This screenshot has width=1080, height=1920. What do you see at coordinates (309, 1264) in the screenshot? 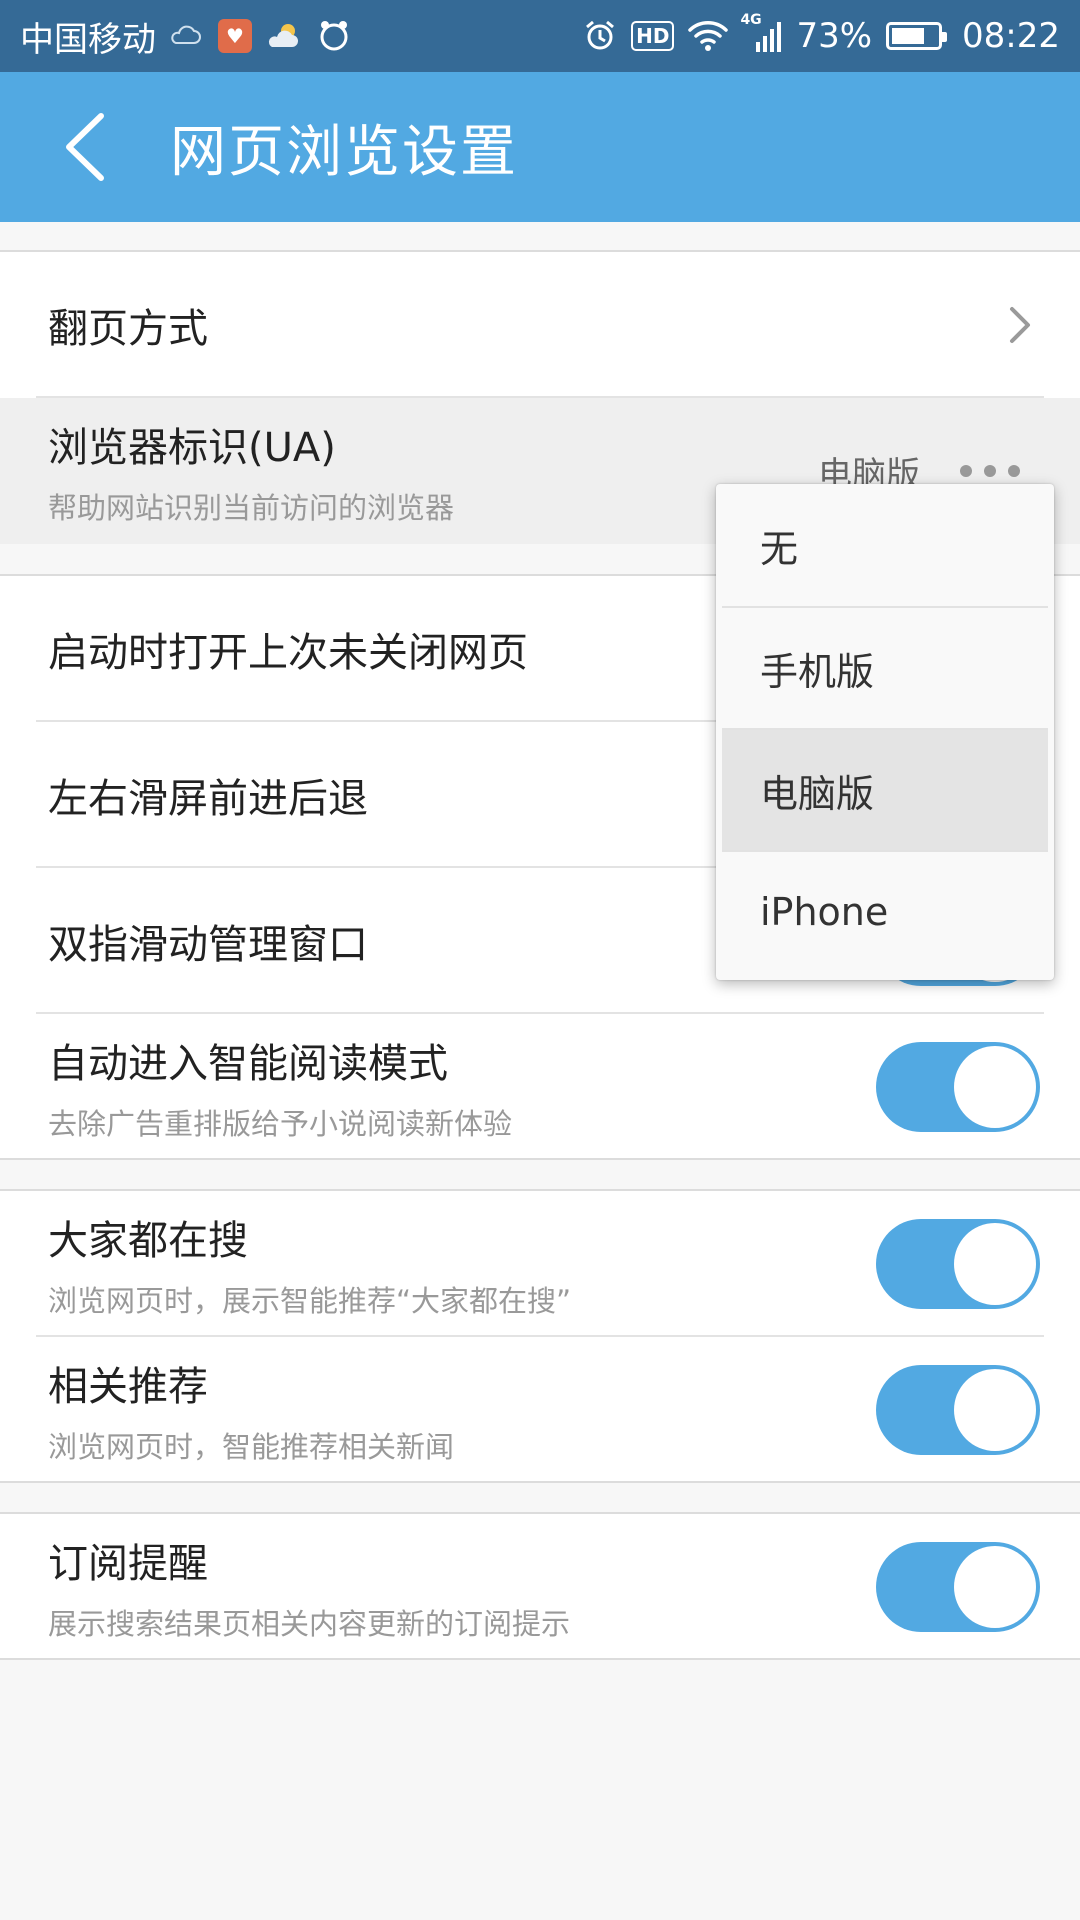
I see `trending-text: 大家都在搜 浏览网页时，展示智能推荐“大家都在搜”` at bounding box center [309, 1264].